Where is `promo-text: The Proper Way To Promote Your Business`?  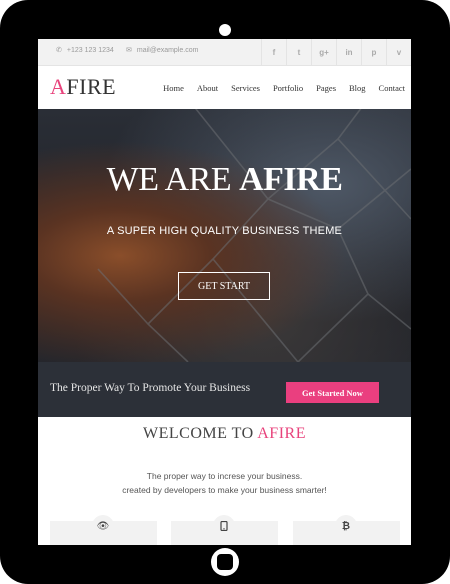 promo-text: The Proper Way To Promote Your Business is located at coordinates (150, 388).